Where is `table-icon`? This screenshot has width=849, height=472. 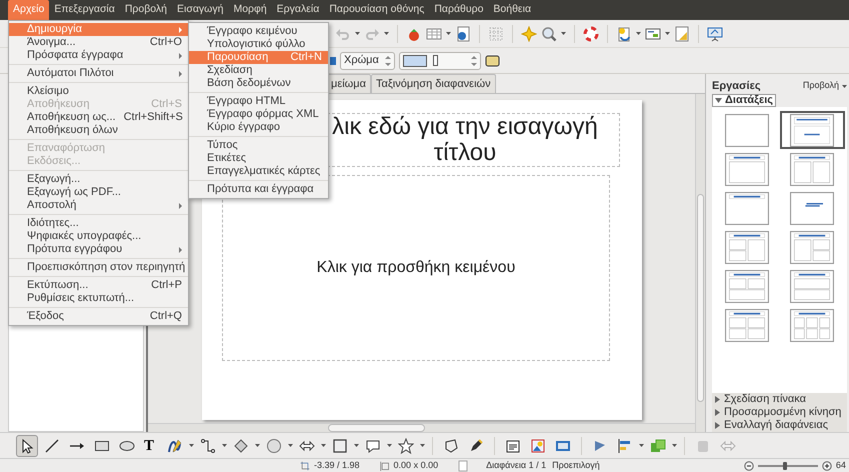
table-icon is located at coordinates (434, 34).